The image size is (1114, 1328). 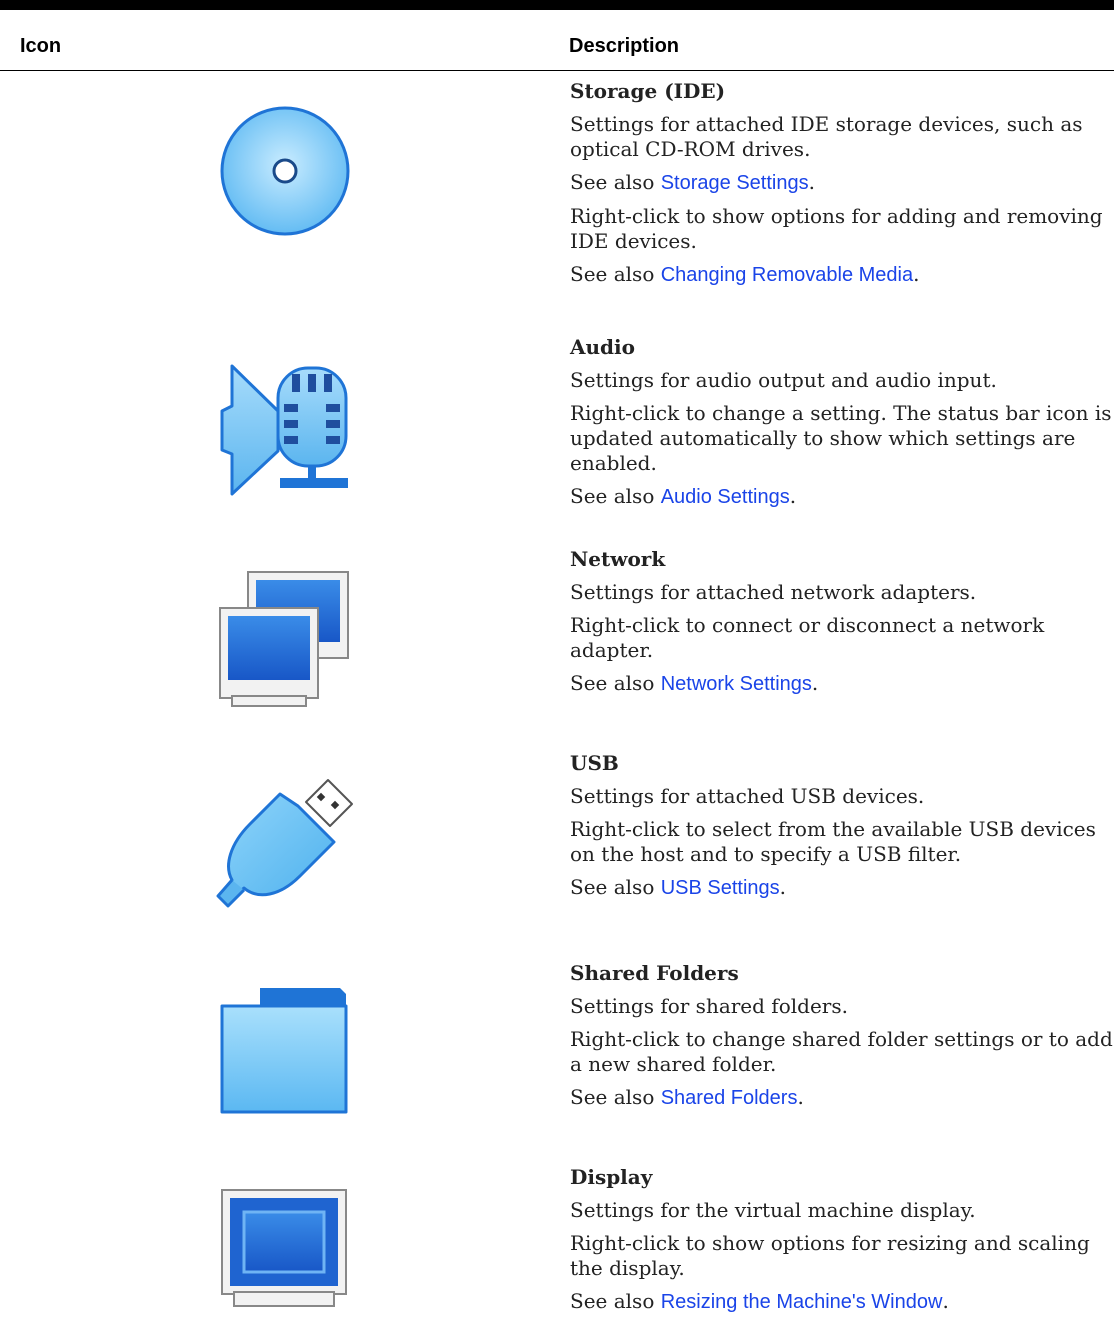 I want to click on folder-icon, so click(x=285, y=1052).